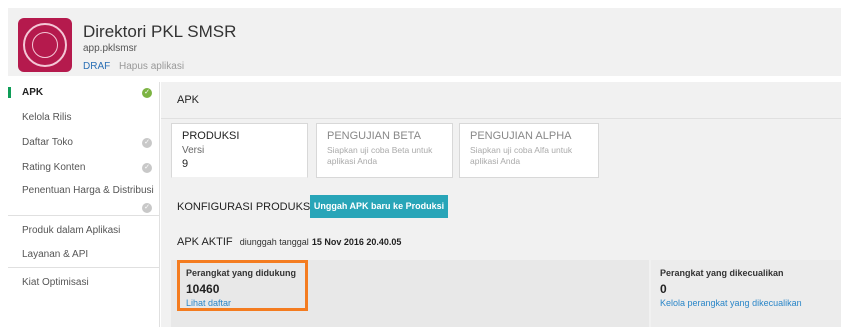  What do you see at coordinates (245, 207) in the screenshot?
I see `config-production-label: KONFIGURASI PRODUKSI` at bounding box center [245, 207].